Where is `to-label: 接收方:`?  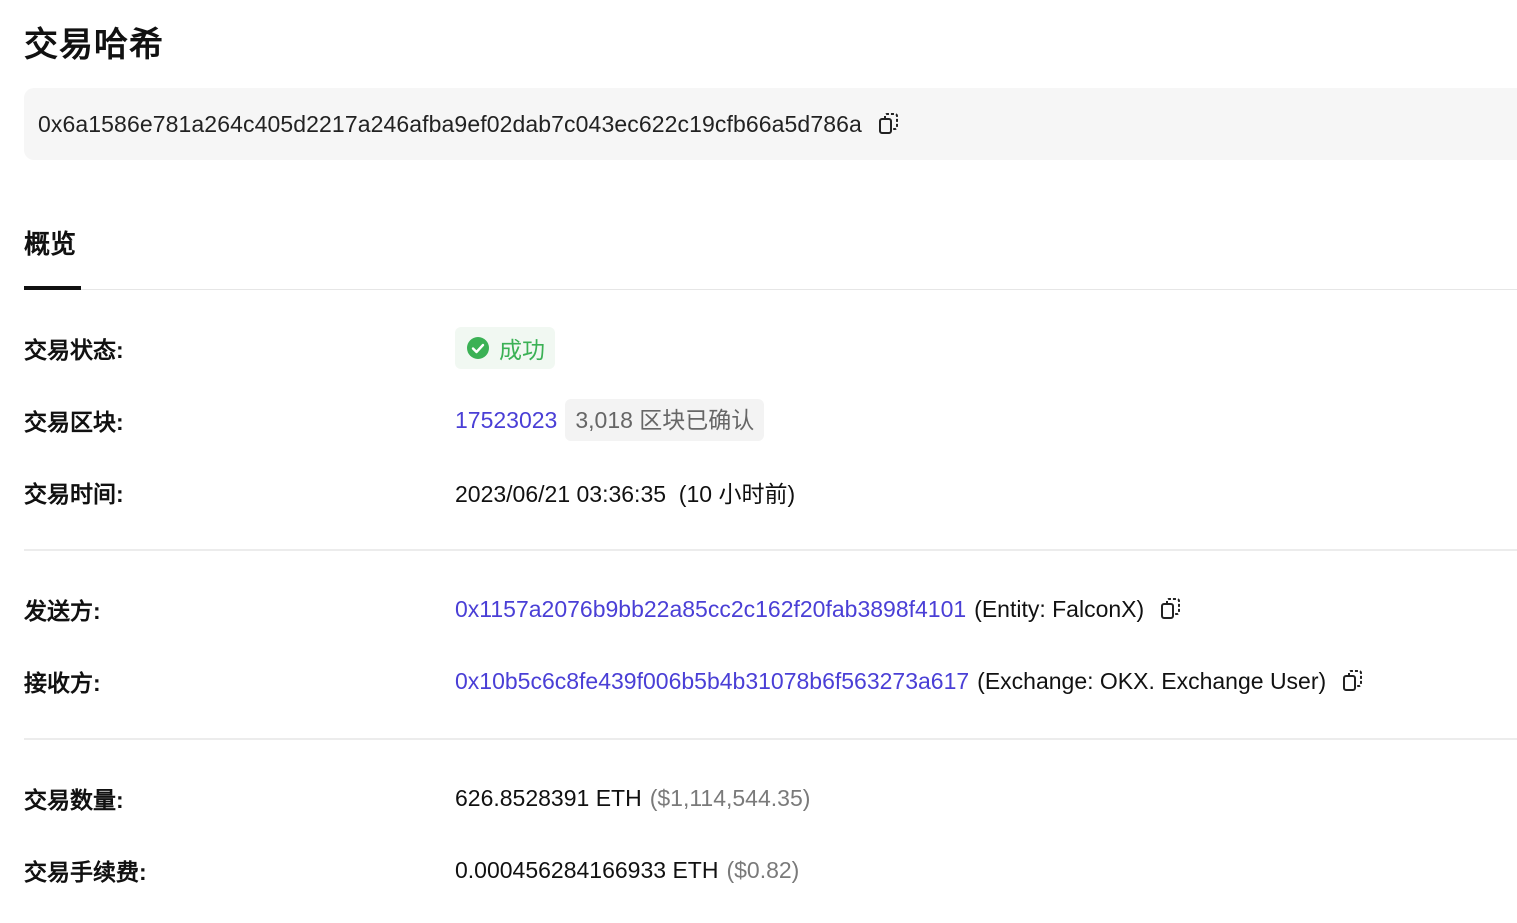 to-label: 接收方: is located at coordinates (62, 683).